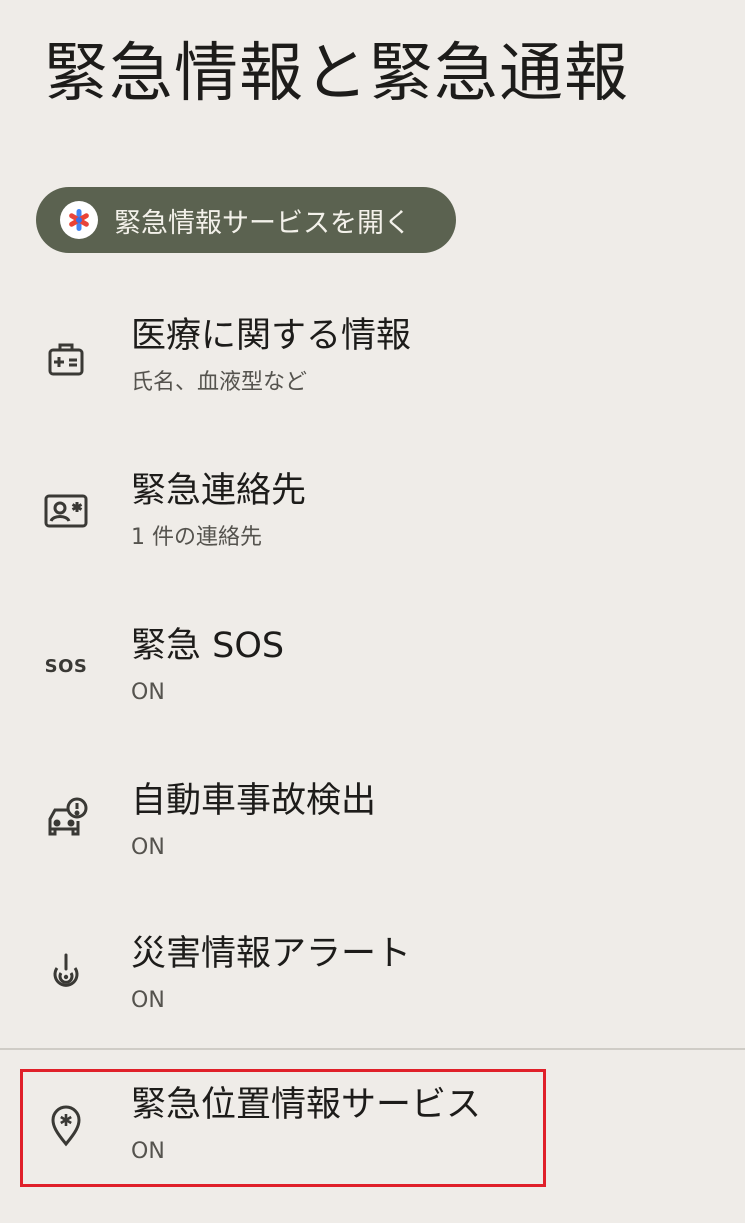 The height and width of the screenshot is (1223, 745). What do you see at coordinates (79, 220) in the screenshot?
I see `safety-logo-icon` at bounding box center [79, 220].